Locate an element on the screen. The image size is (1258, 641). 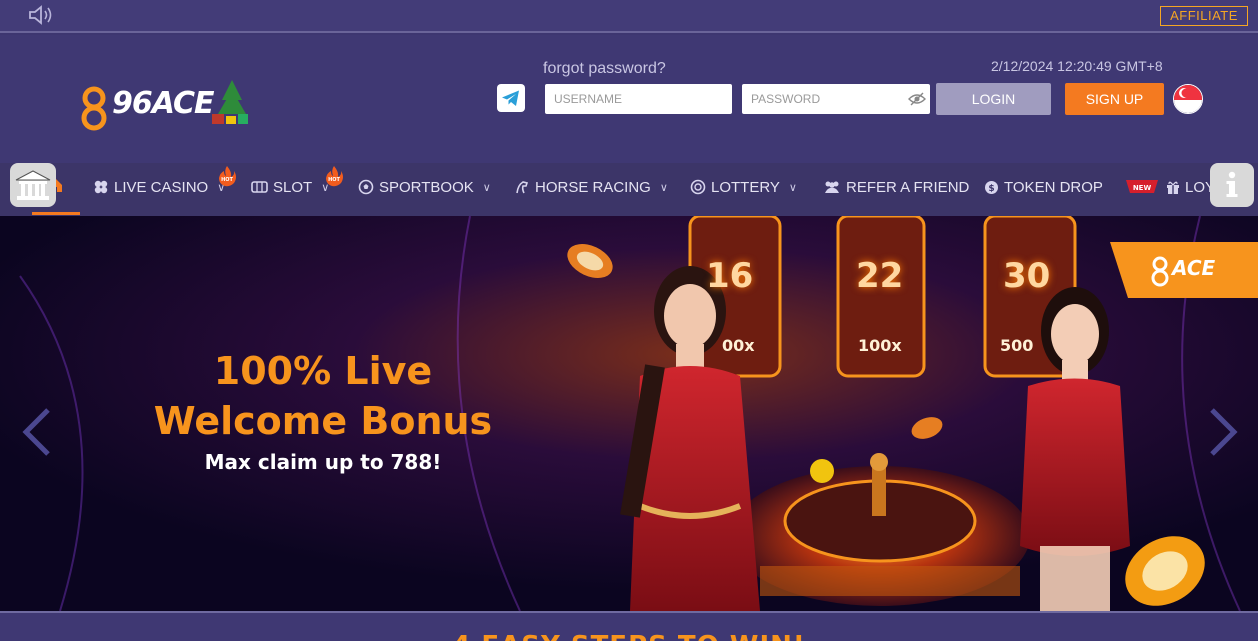
signup-button: SIGN UP is located at coordinates (1114, 99).